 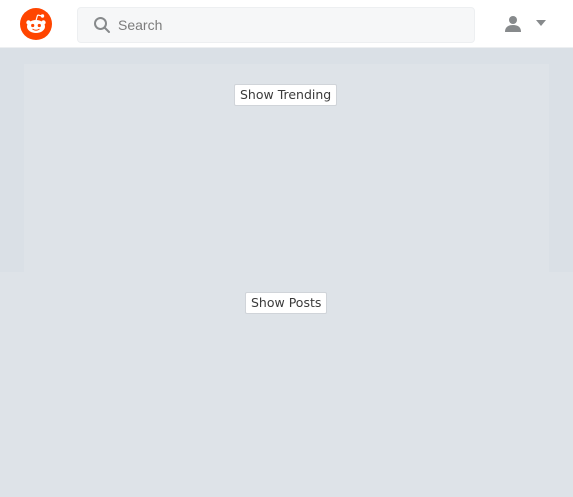 What do you see at coordinates (286, 95) in the screenshot?
I see `show-trending-button: Show Trending` at bounding box center [286, 95].